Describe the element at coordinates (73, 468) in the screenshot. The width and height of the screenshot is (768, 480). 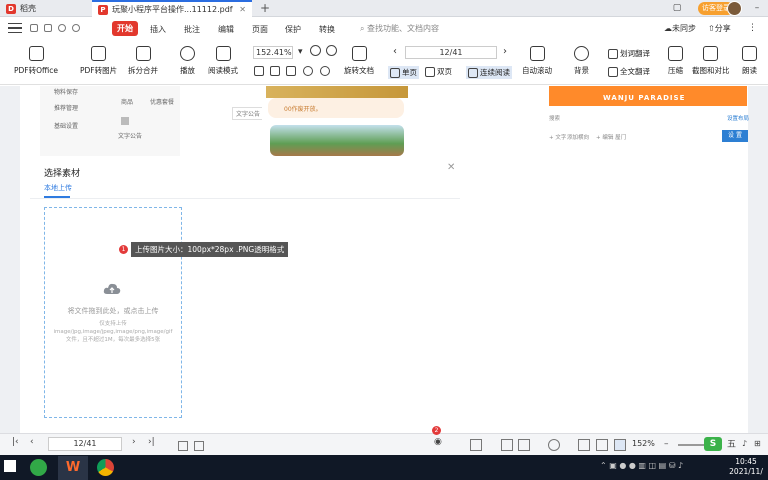
I see `wps-taskbar-icon: W` at that location.